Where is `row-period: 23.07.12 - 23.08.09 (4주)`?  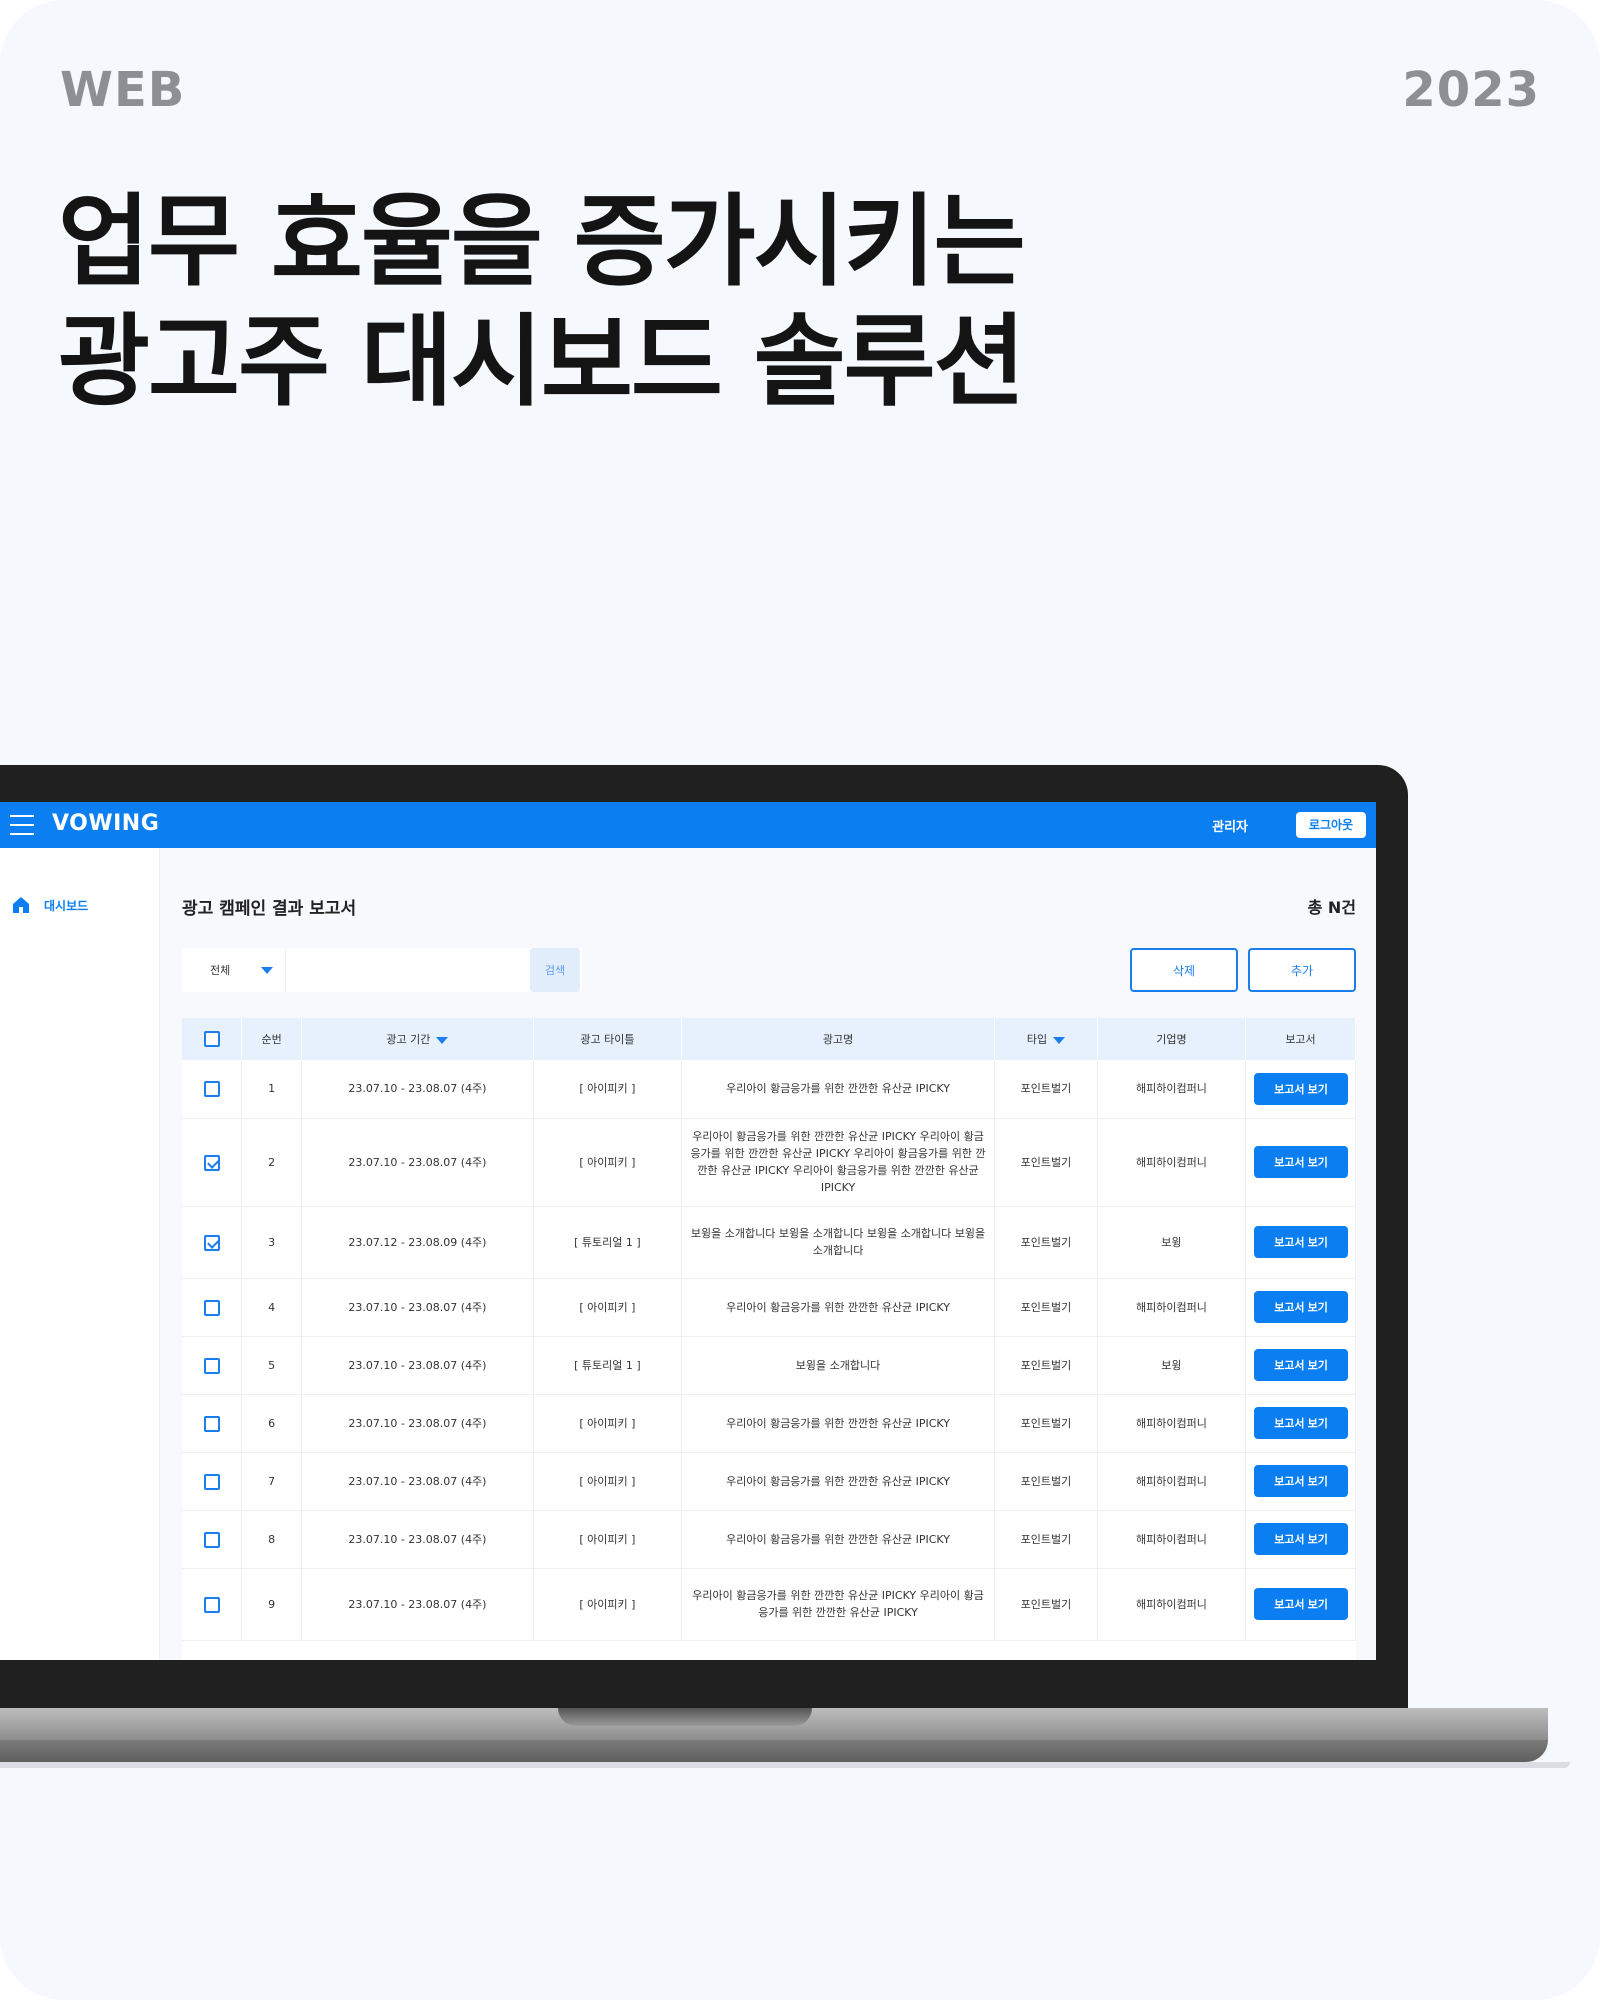 row-period: 23.07.12 - 23.08.09 (4주) is located at coordinates (417, 1242).